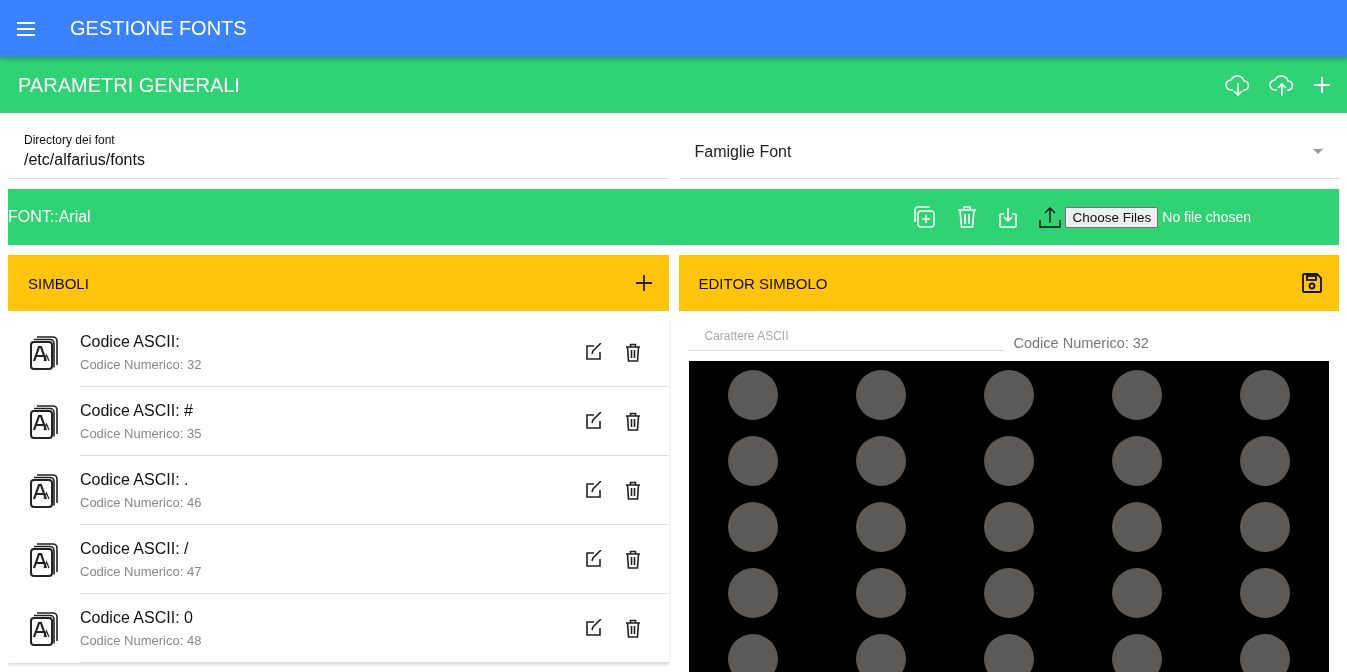 Image resolution: width=1347 pixels, height=672 pixels. I want to click on trash-icon, so click(967, 217).